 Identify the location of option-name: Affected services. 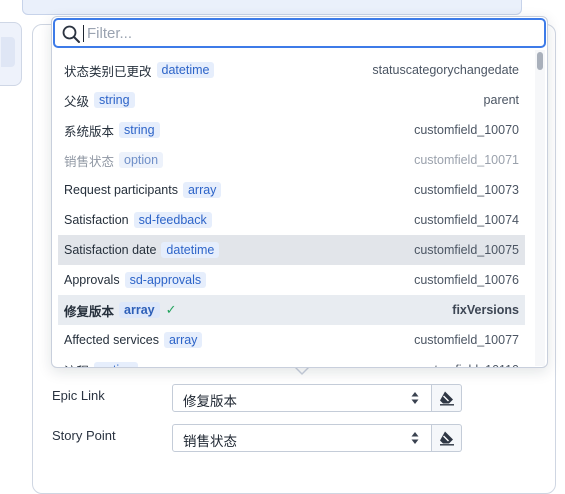
(111, 340).